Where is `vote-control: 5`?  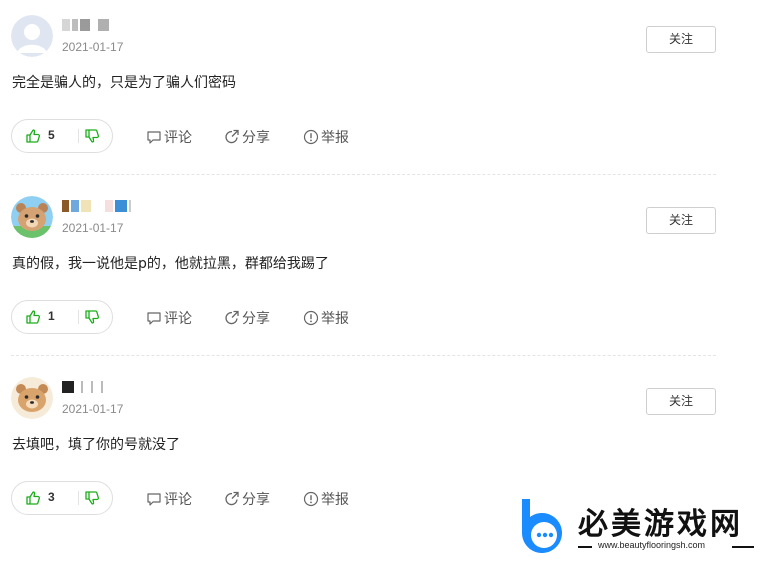
vote-control: 5 is located at coordinates (62, 136).